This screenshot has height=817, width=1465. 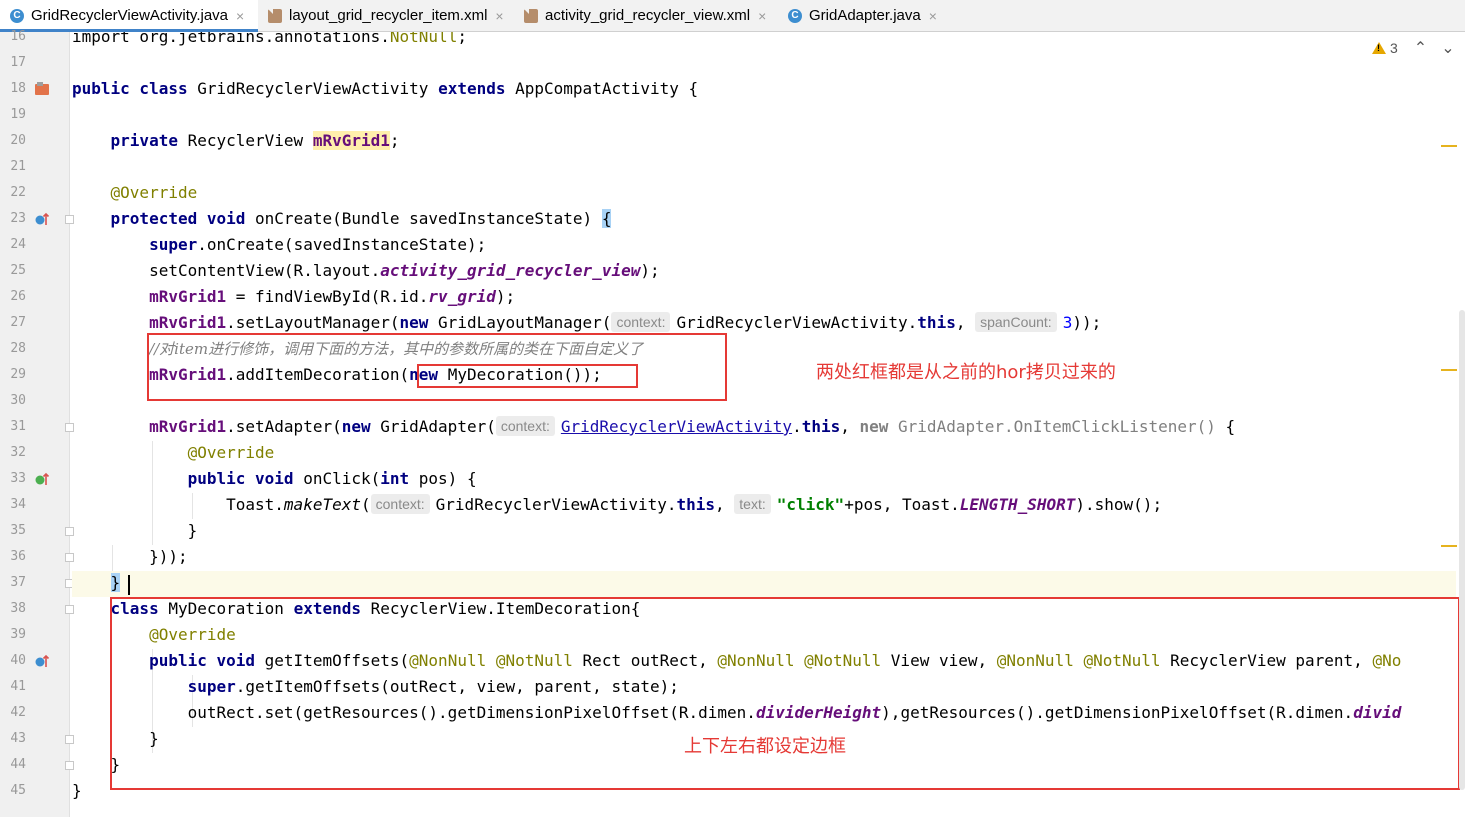 I want to click on code-line: super.onCreate(savedInstanceState);, so click(x=279, y=245).